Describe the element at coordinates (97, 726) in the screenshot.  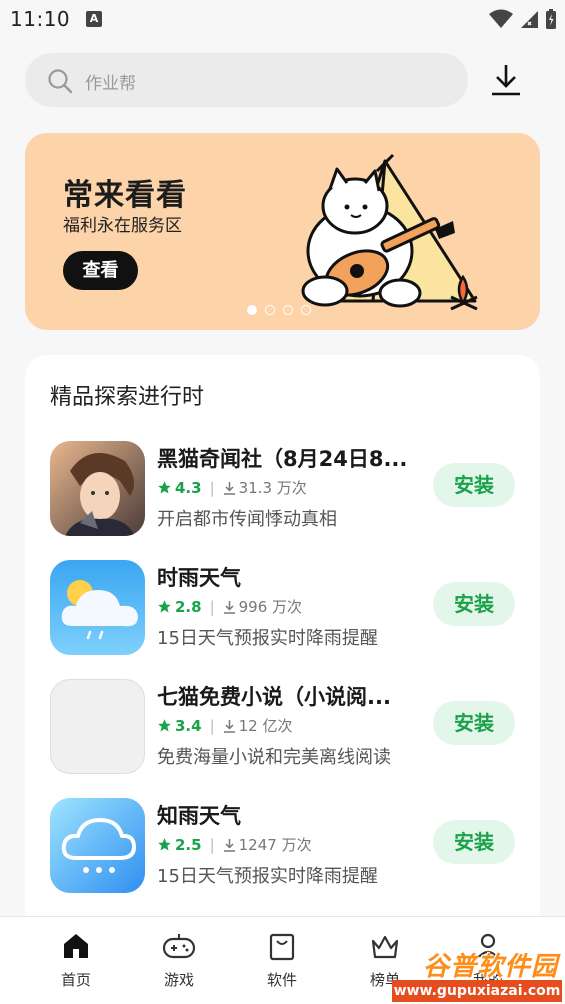
I see `placeholder-icon` at that location.